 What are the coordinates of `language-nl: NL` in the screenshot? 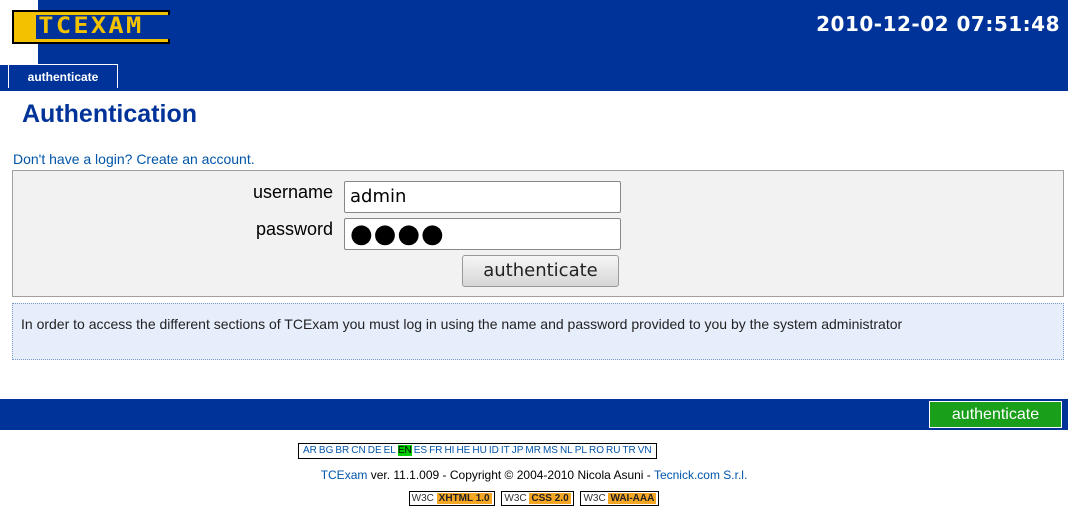 It's located at (566, 450).